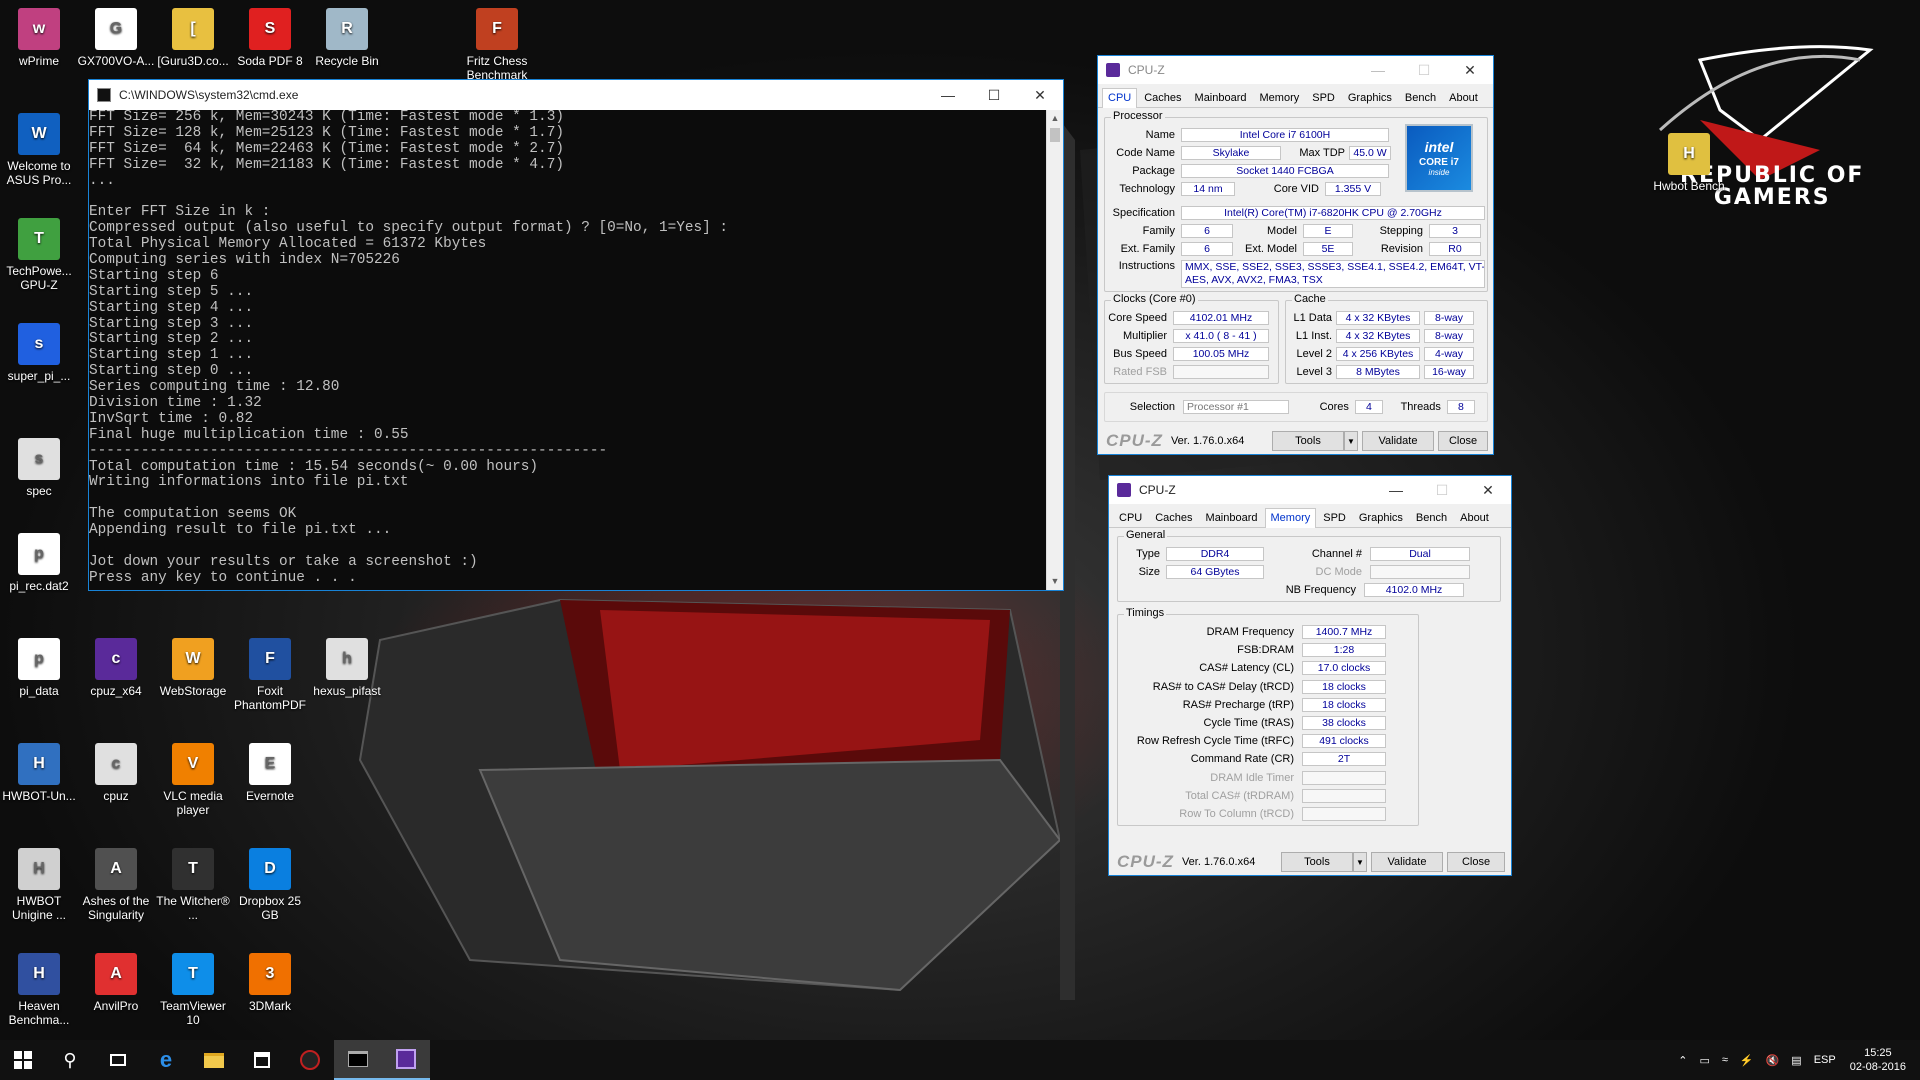  I want to click on power-icon: ⚡, so click(1747, 1060).